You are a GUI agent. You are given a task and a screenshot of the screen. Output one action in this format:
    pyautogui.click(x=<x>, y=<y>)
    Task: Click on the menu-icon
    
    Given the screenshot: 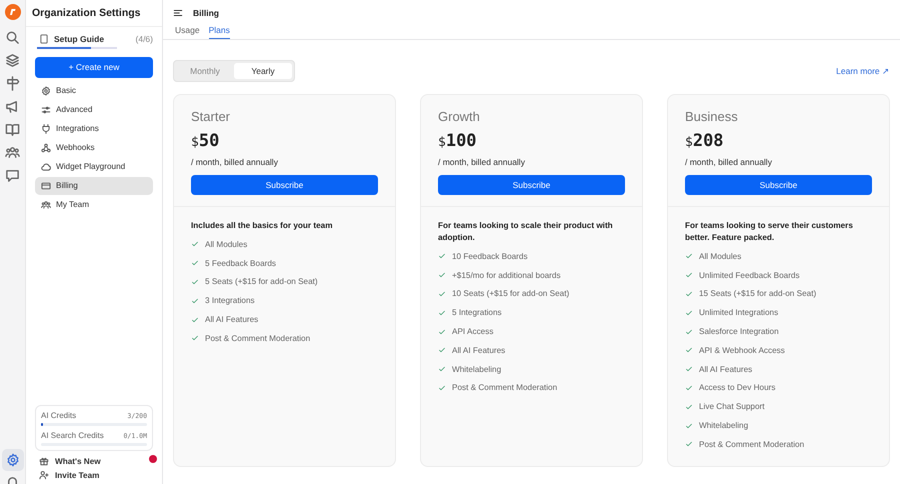 What is the action you would take?
    pyautogui.click(x=178, y=13)
    